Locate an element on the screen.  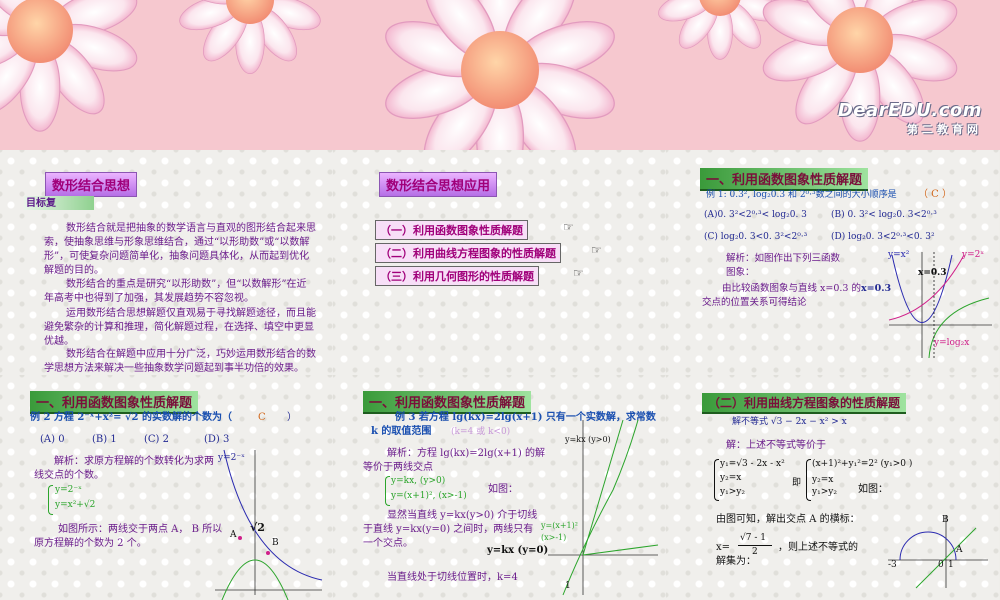
slide4-close-paren: ） is located at coordinates (292, 417).